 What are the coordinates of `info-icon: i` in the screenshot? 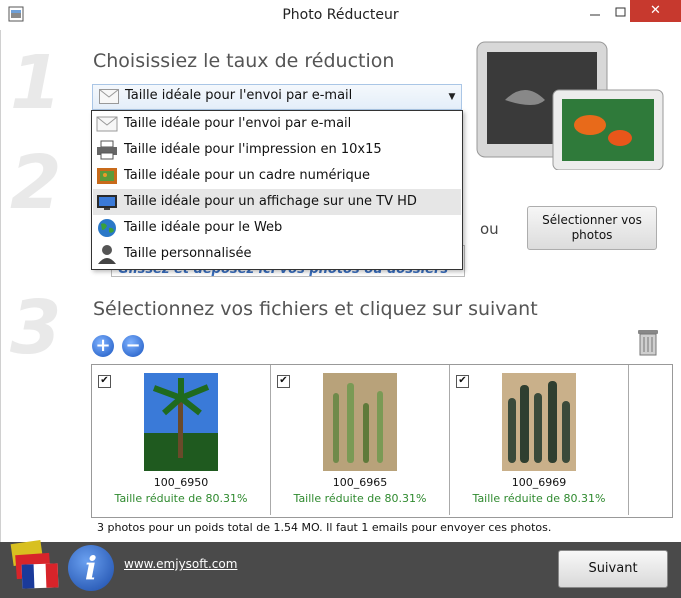 It's located at (91, 568).